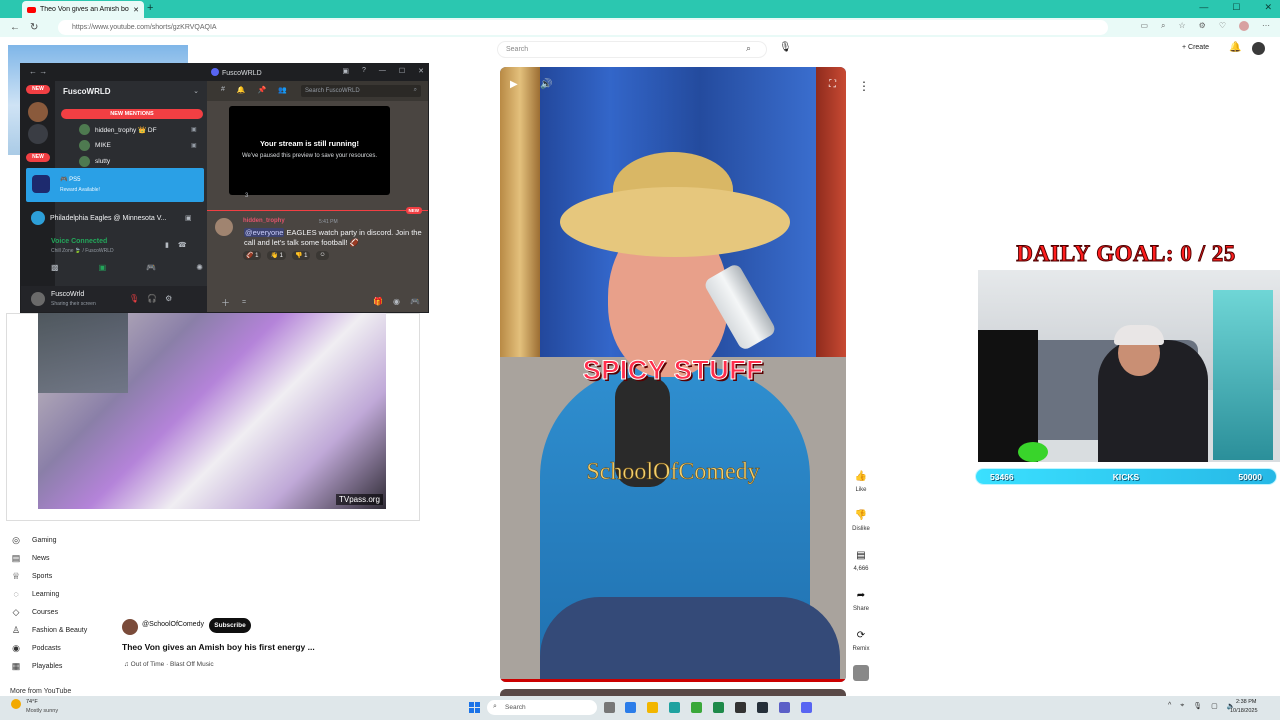  Describe the element at coordinates (1222, 26) in the screenshot. I see `favorites-icon: ♡` at that location.